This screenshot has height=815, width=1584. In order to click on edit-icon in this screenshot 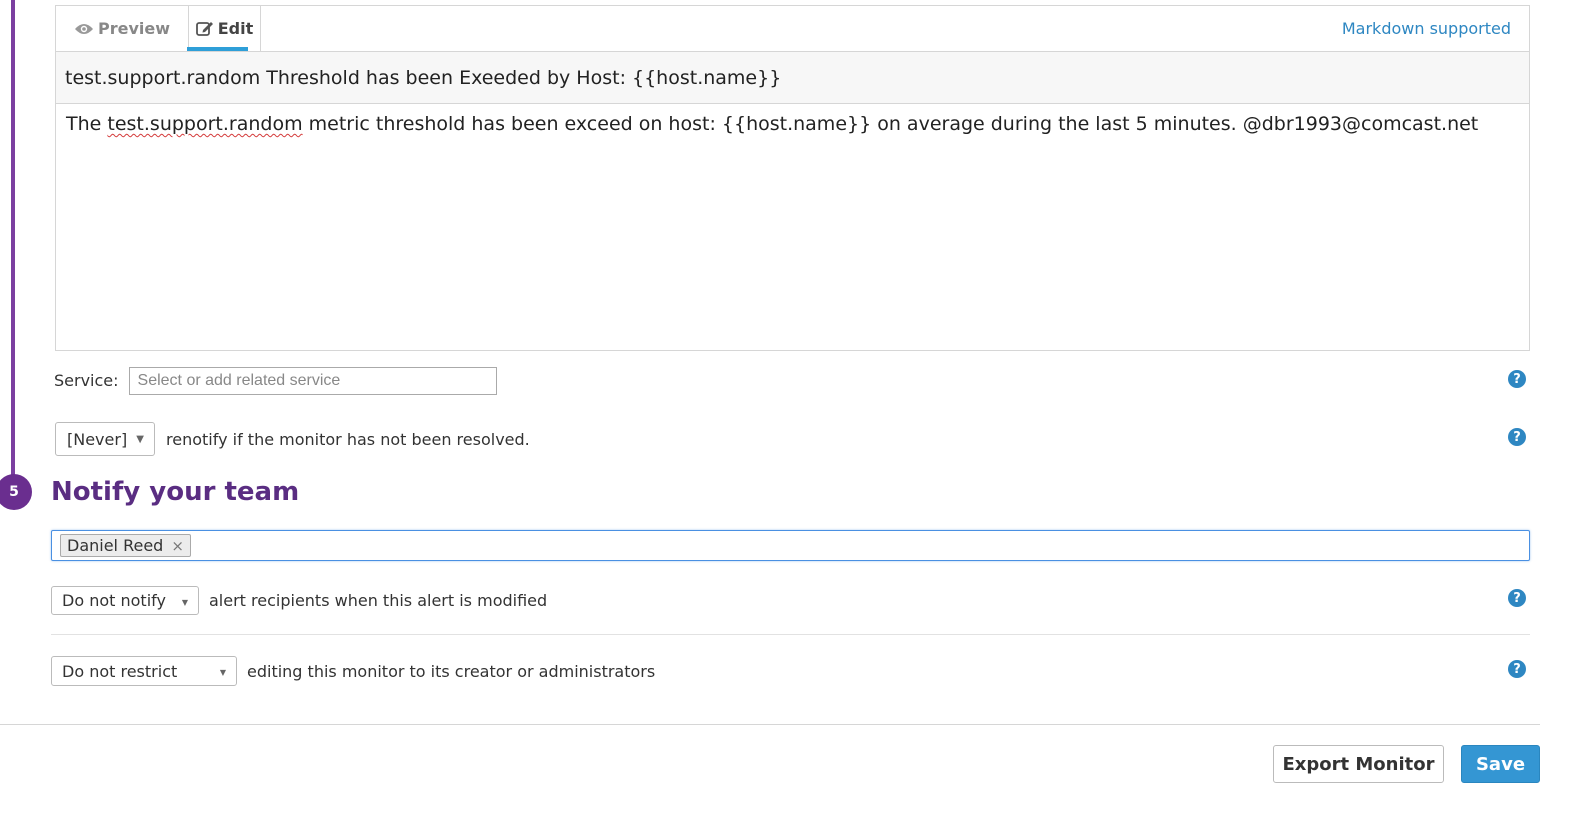, I will do `click(204, 28)`.